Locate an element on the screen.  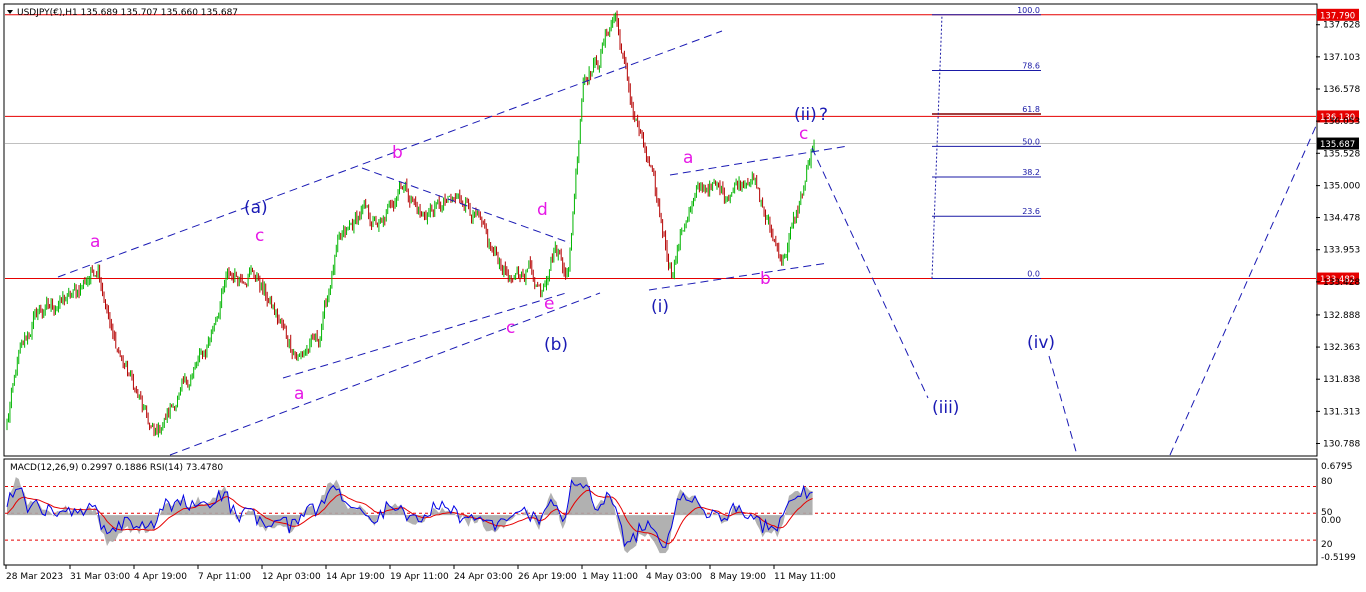
price-tick-label: 136.053 is located at coordinates (1341, 122).